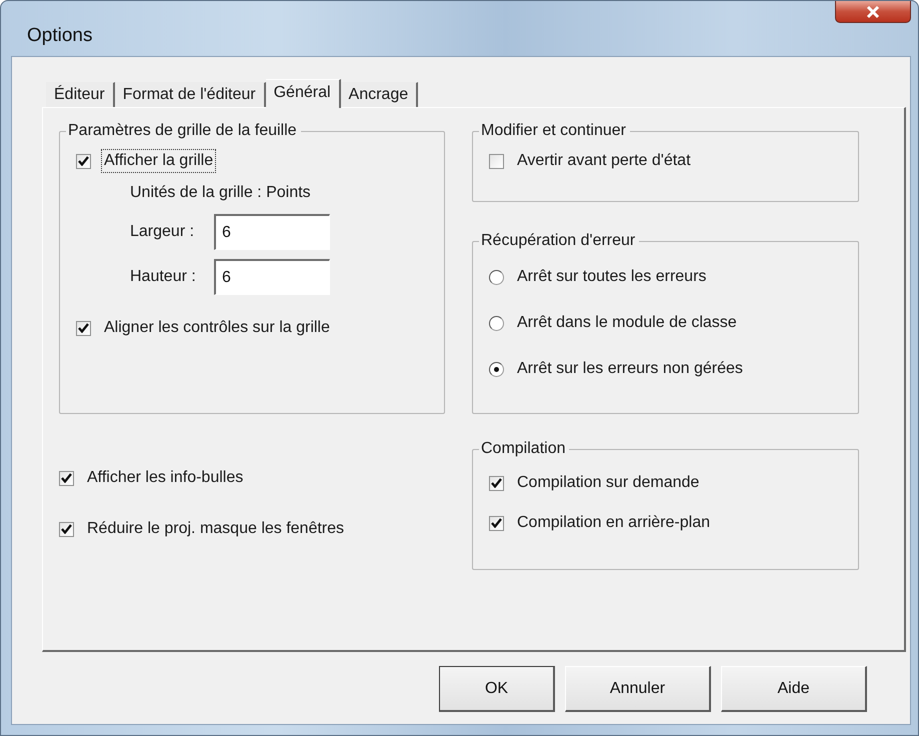 The width and height of the screenshot is (919, 736). Describe the element at coordinates (611, 277) in the screenshot. I see `radio-label: Arrêt sur toutes les erreurs` at that location.